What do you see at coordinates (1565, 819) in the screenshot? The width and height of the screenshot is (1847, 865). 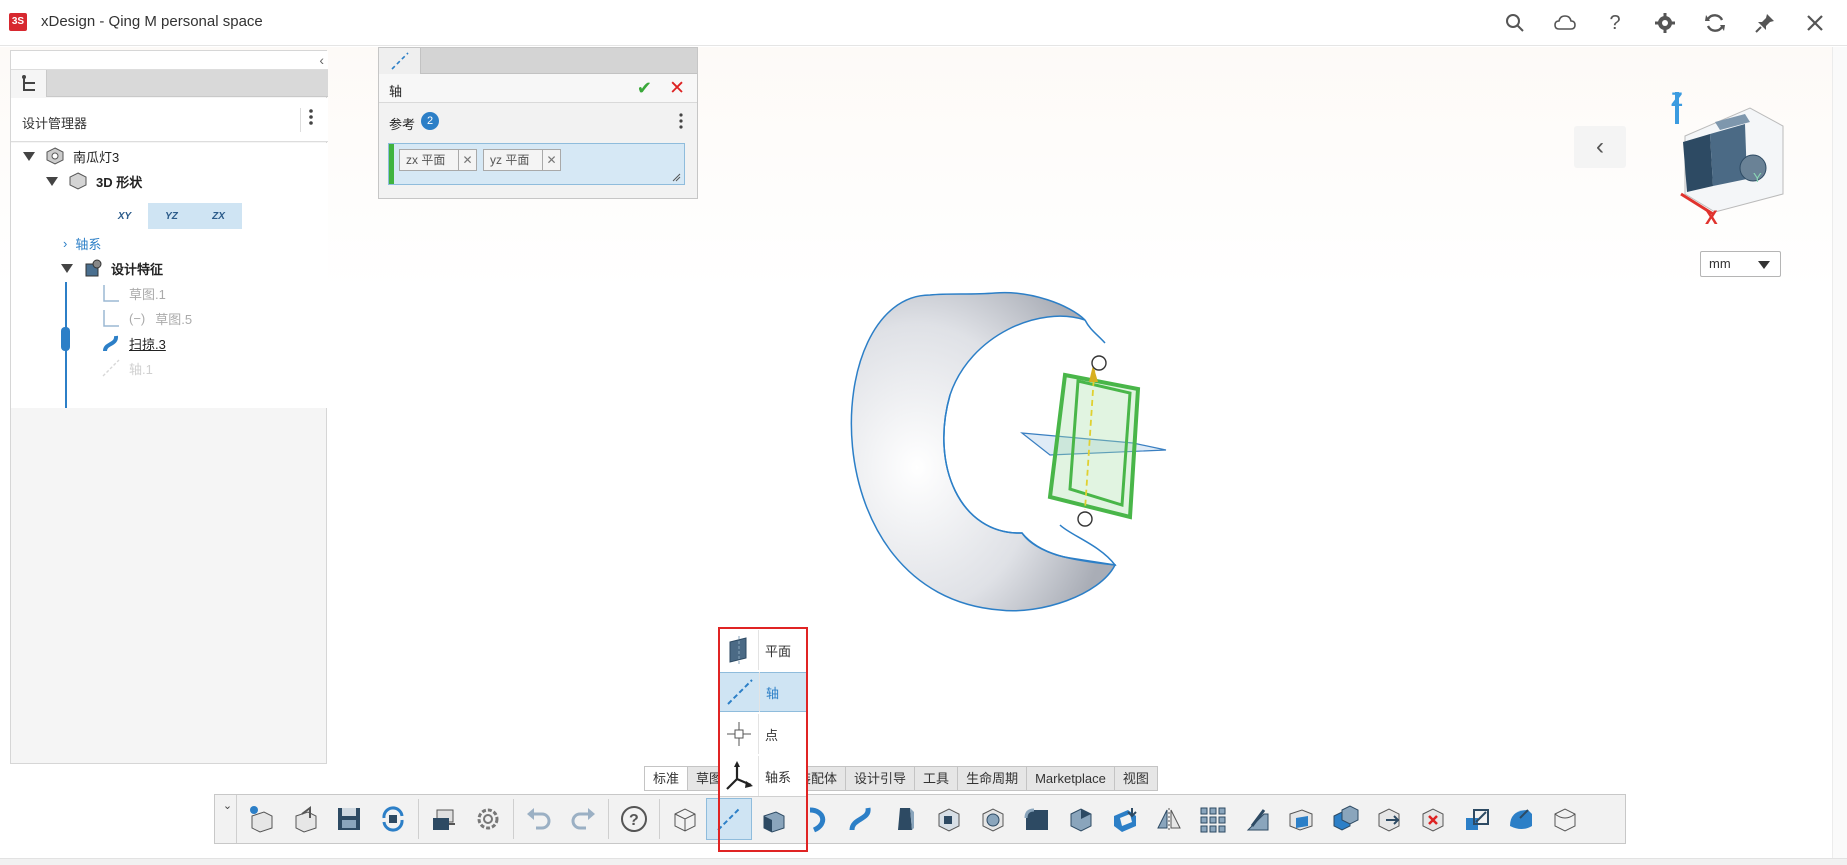 I see `thicken-icon` at bounding box center [1565, 819].